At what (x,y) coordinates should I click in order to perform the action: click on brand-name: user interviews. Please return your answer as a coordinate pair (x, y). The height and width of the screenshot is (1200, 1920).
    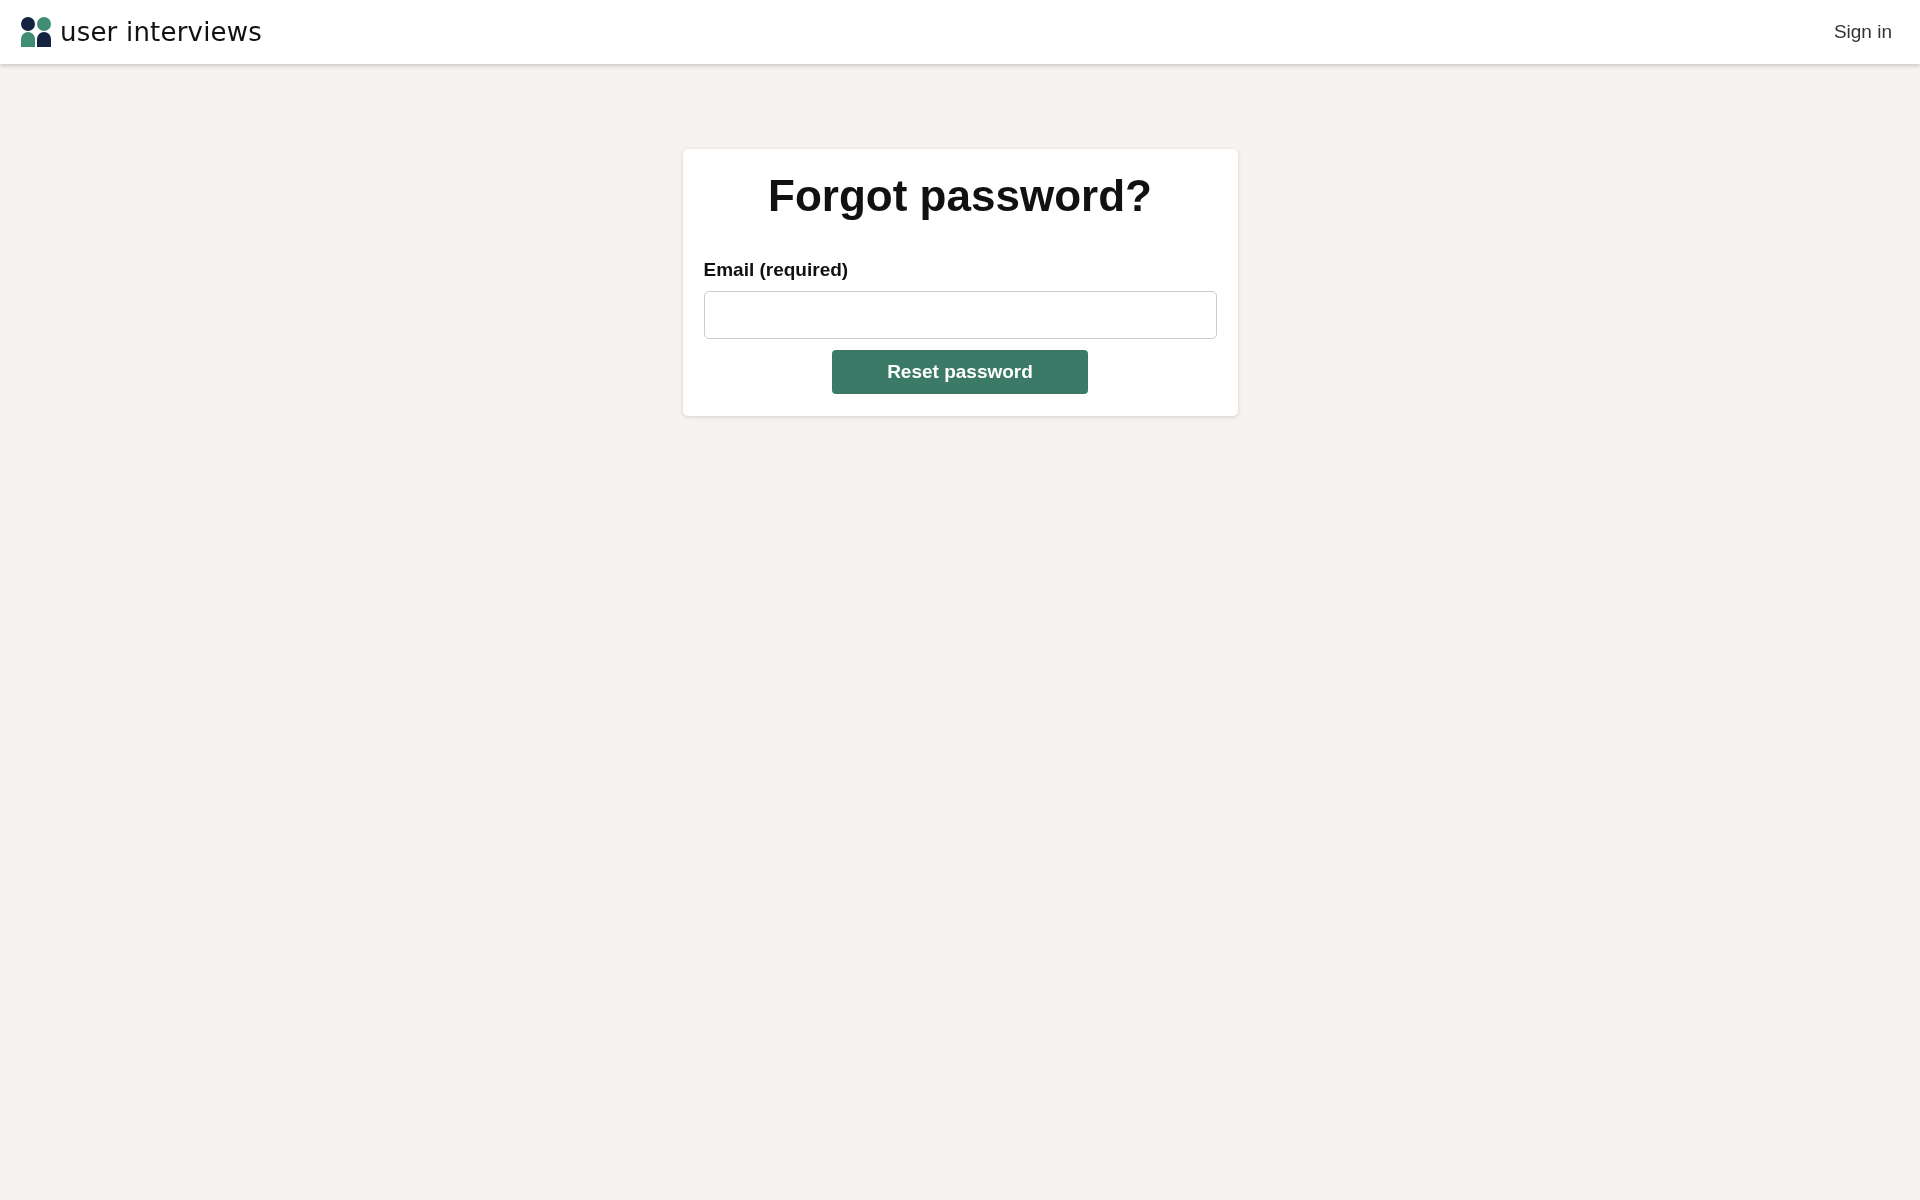
    Looking at the image, I should click on (161, 32).